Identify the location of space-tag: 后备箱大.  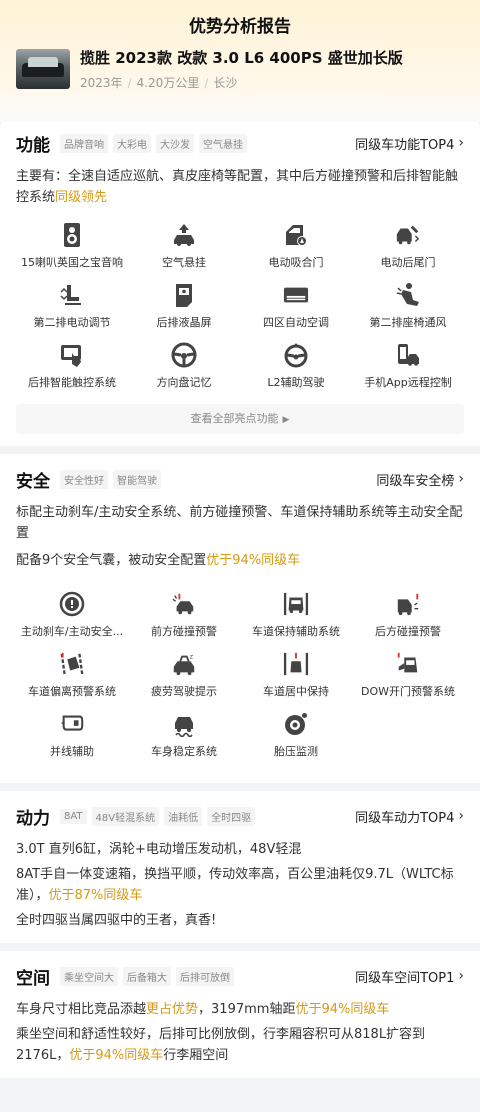
(147, 976).